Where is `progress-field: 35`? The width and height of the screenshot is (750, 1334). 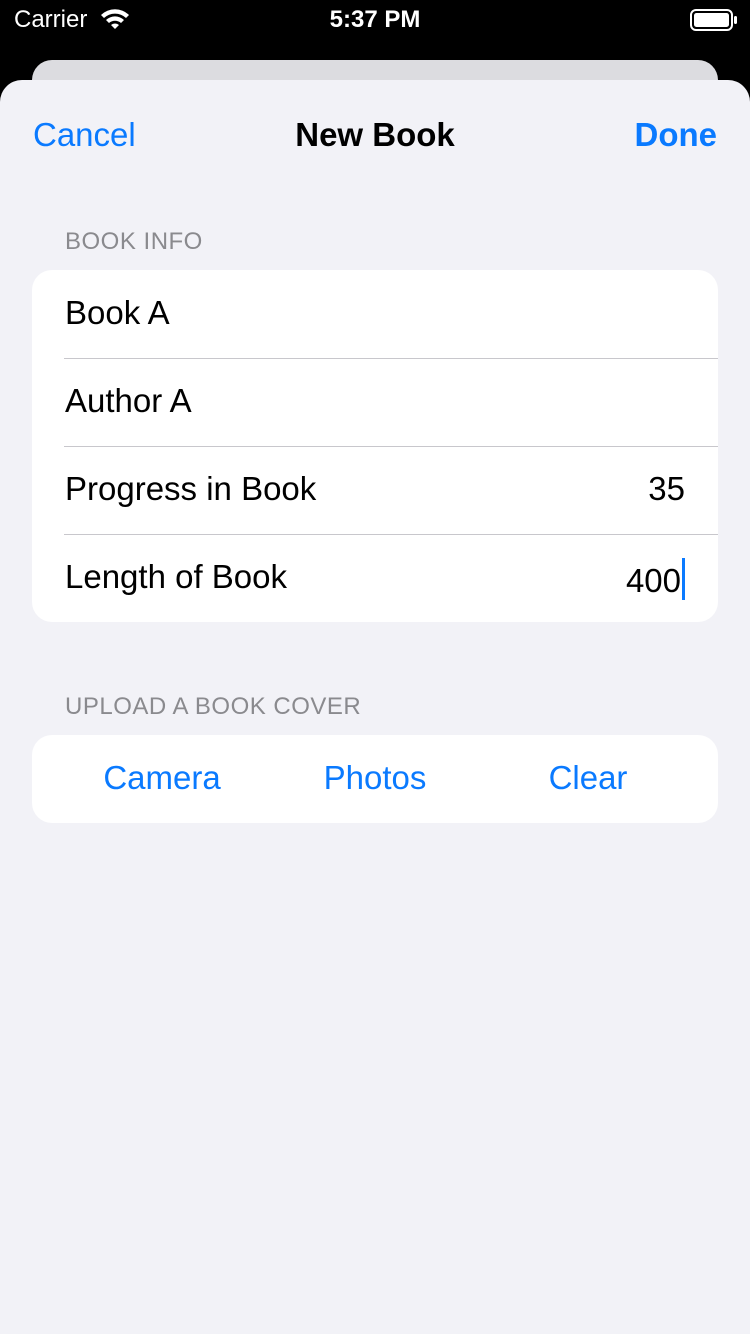
progress-field: 35 is located at coordinates (666, 489).